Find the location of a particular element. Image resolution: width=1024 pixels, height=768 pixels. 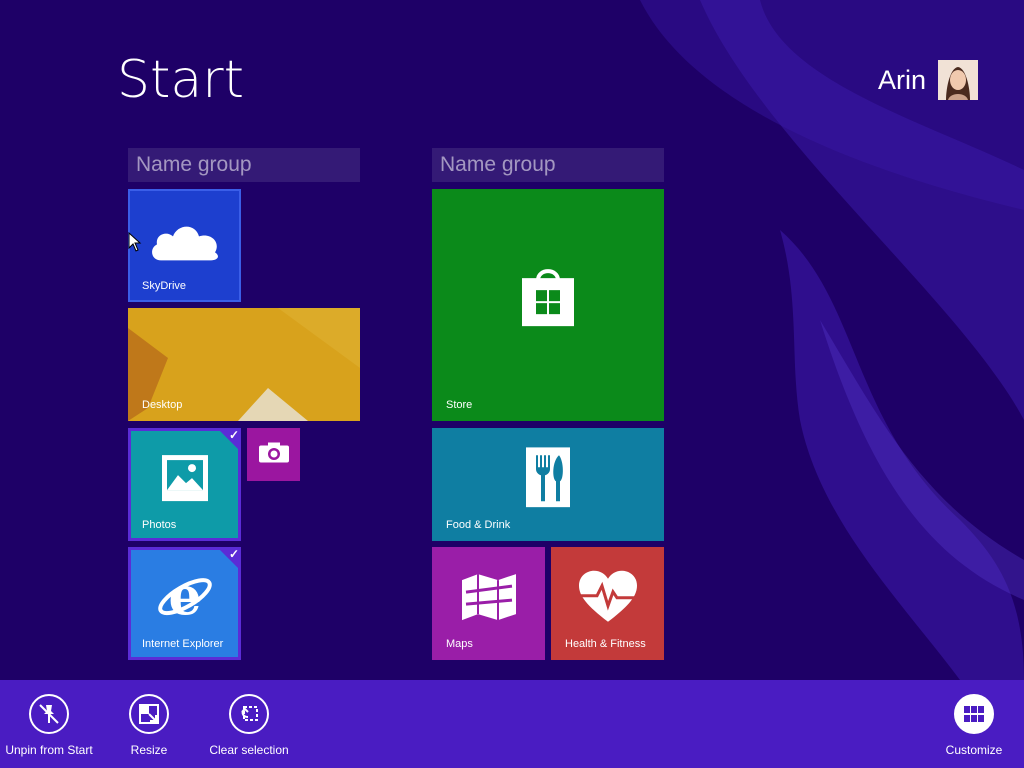

unpin-label: Unpin from Start is located at coordinates (49, 750).